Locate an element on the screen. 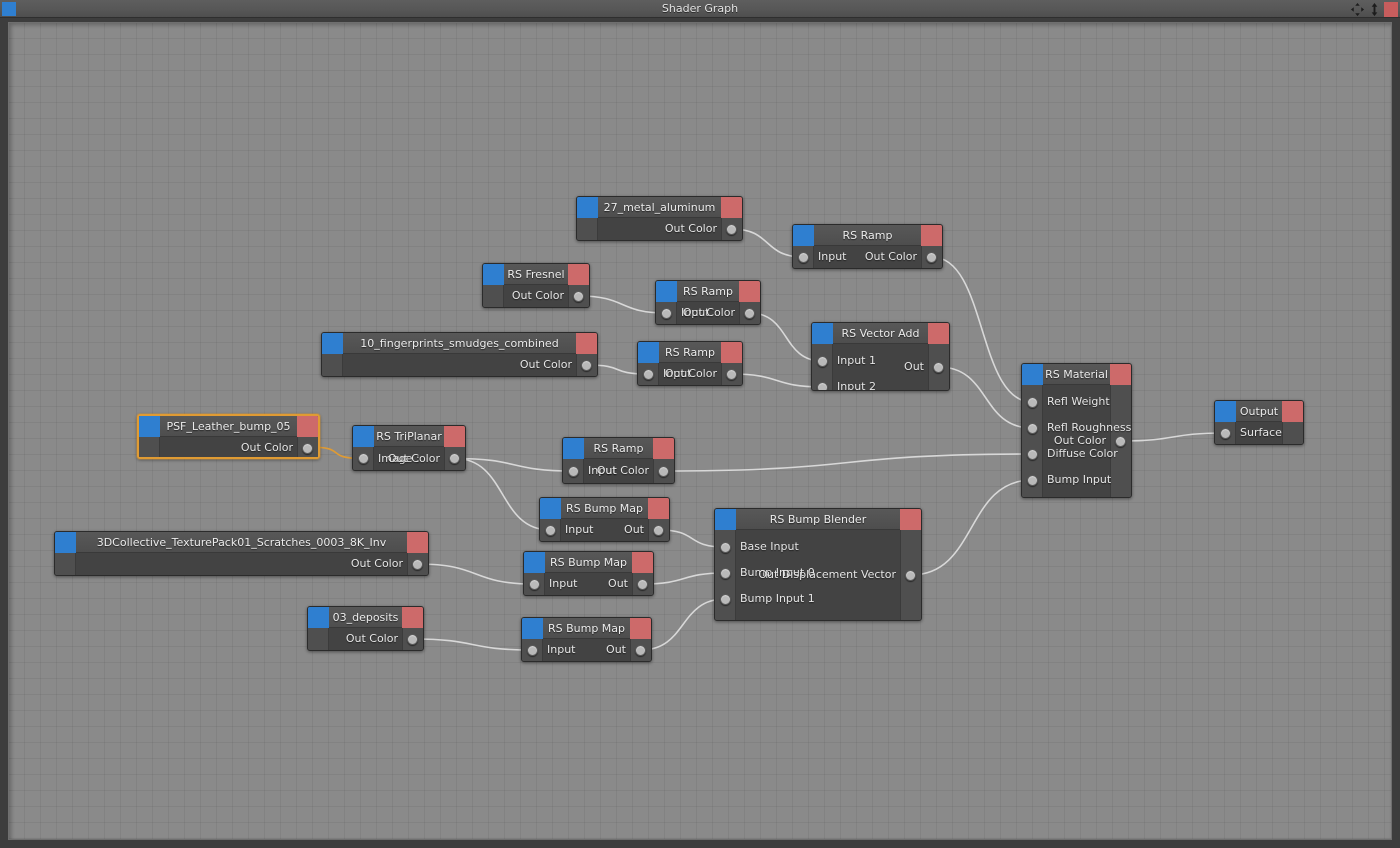 The width and height of the screenshot is (1400, 848). node-header: RS TriPlanar is located at coordinates (409, 436).